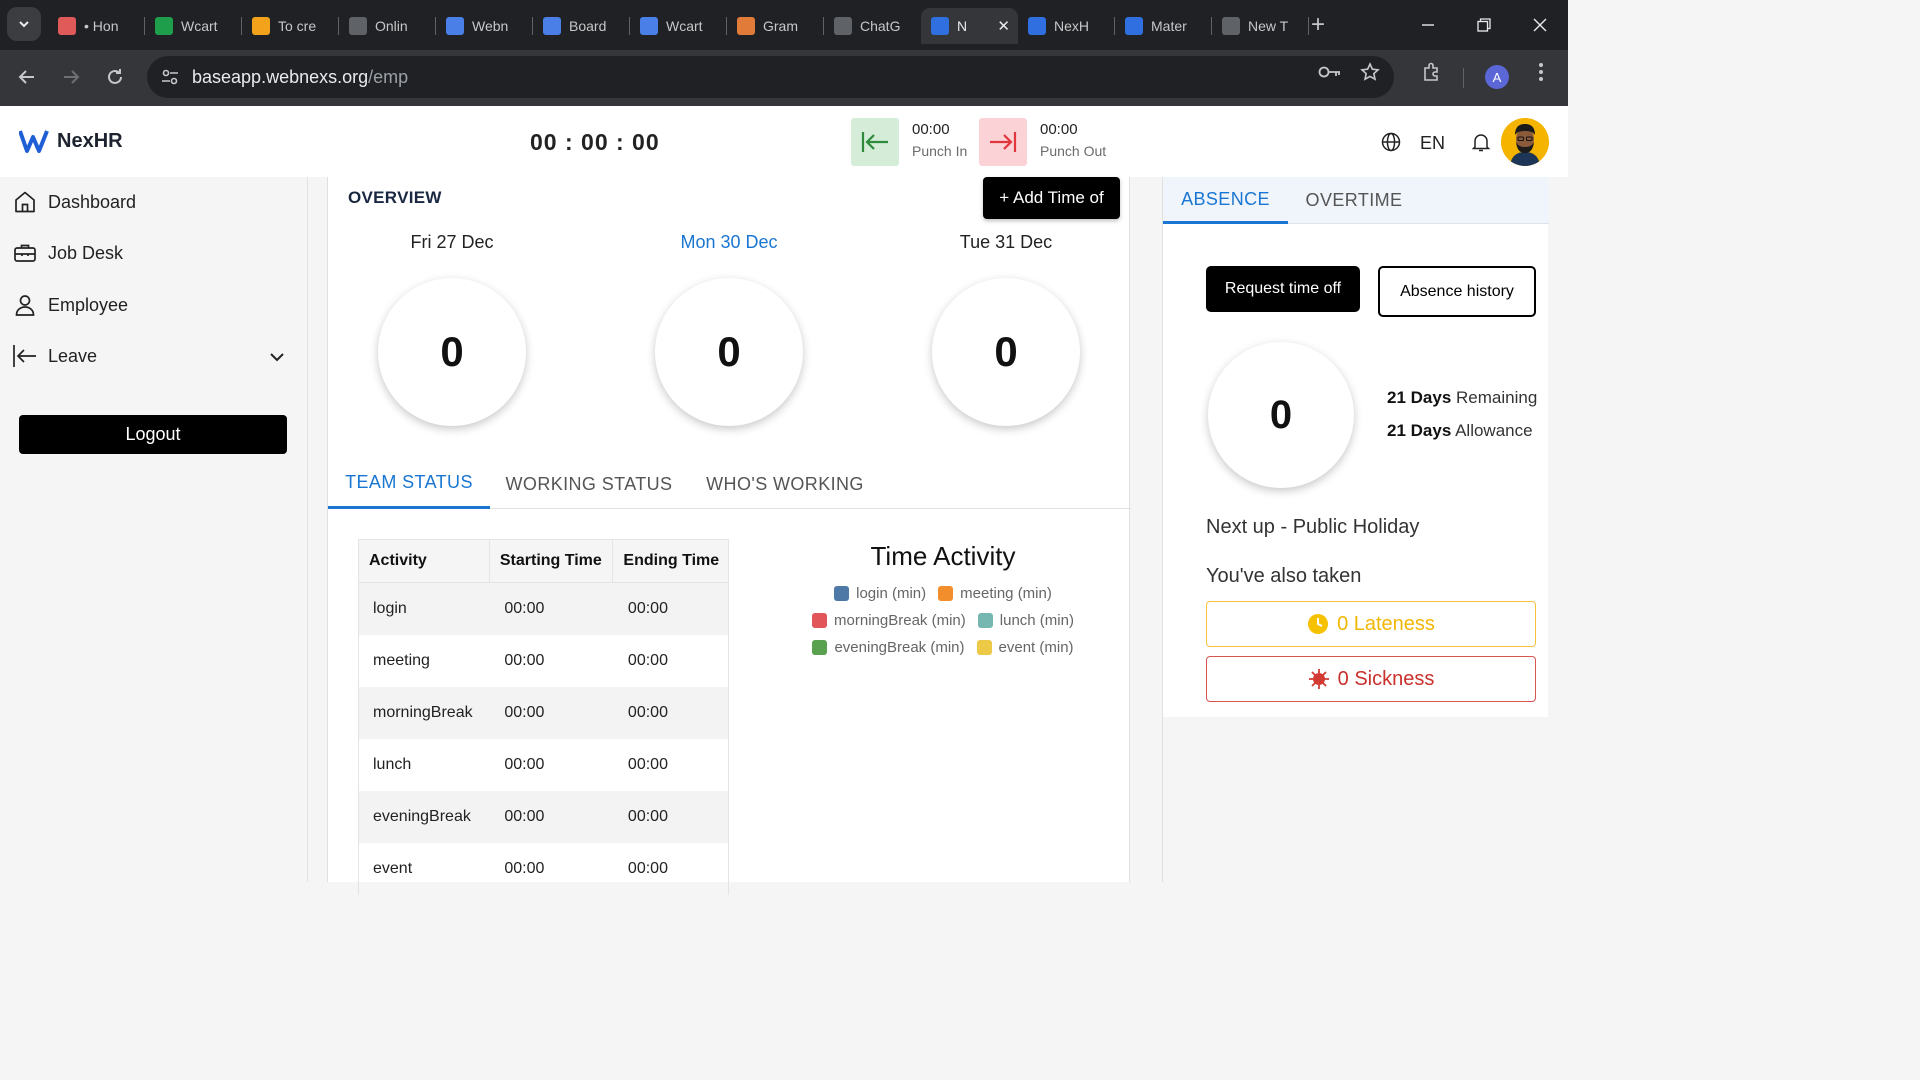  What do you see at coordinates (842, 593) in the screenshot?
I see `legend-swatch` at bounding box center [842, 593].